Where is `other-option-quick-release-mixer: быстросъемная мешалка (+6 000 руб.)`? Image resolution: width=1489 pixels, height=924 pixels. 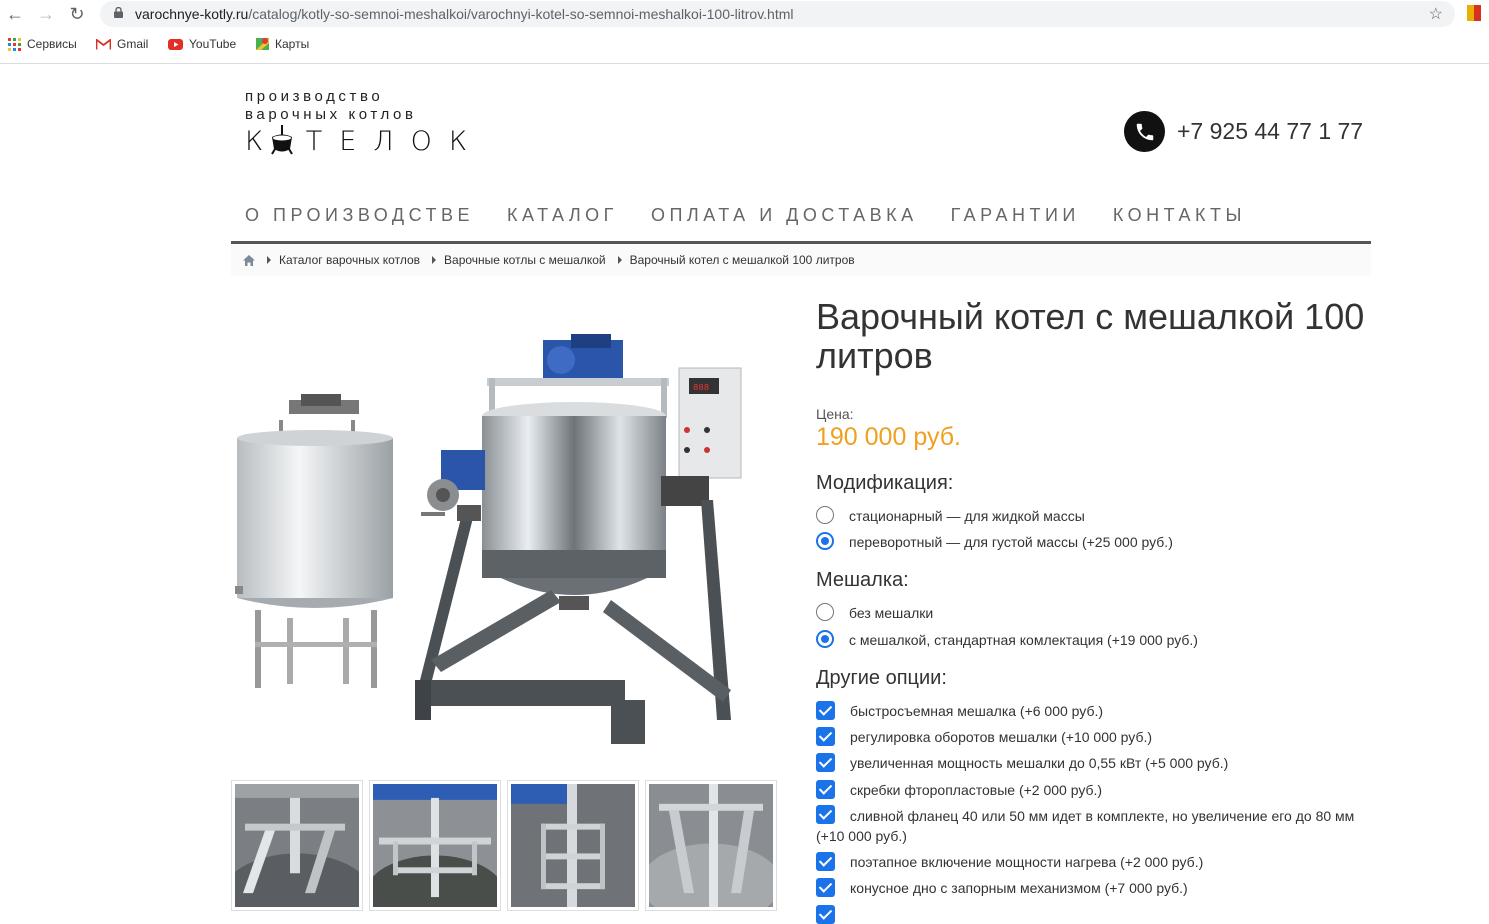 other-option-quick-release-mixer: быстросъемная мешалка (+6 000 руб.) is located at coordinates (1088, 711).